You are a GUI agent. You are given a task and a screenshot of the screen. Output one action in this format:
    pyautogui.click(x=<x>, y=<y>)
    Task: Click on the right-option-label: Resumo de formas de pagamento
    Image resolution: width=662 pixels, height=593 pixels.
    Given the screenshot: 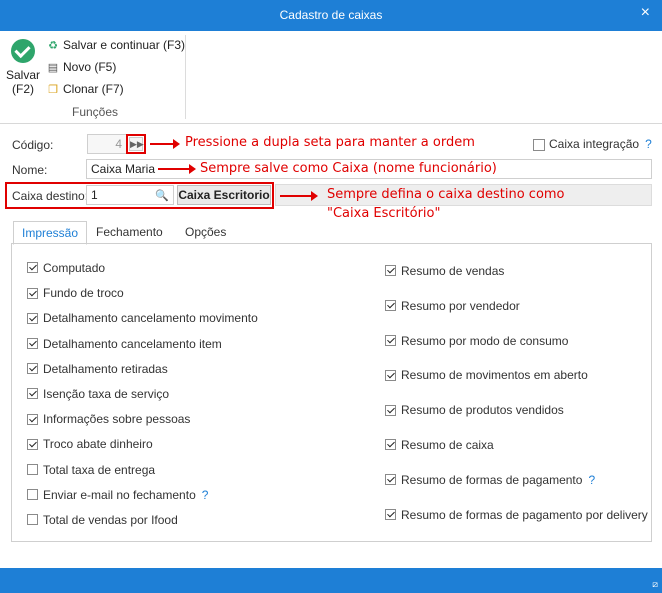 What is the action you would take?
    pyautogui.click(x=492, y=479)
    